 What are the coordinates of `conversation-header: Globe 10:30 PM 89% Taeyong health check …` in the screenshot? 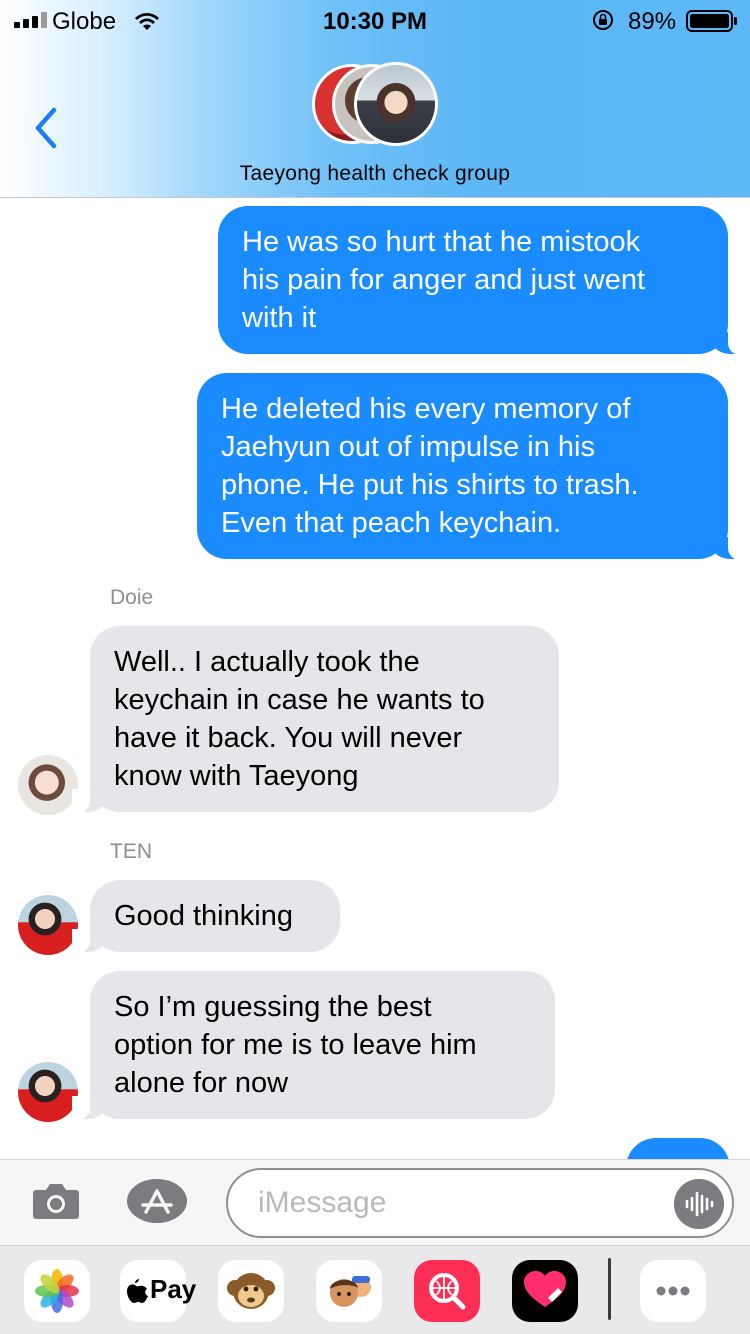 It's located at (375, 99).